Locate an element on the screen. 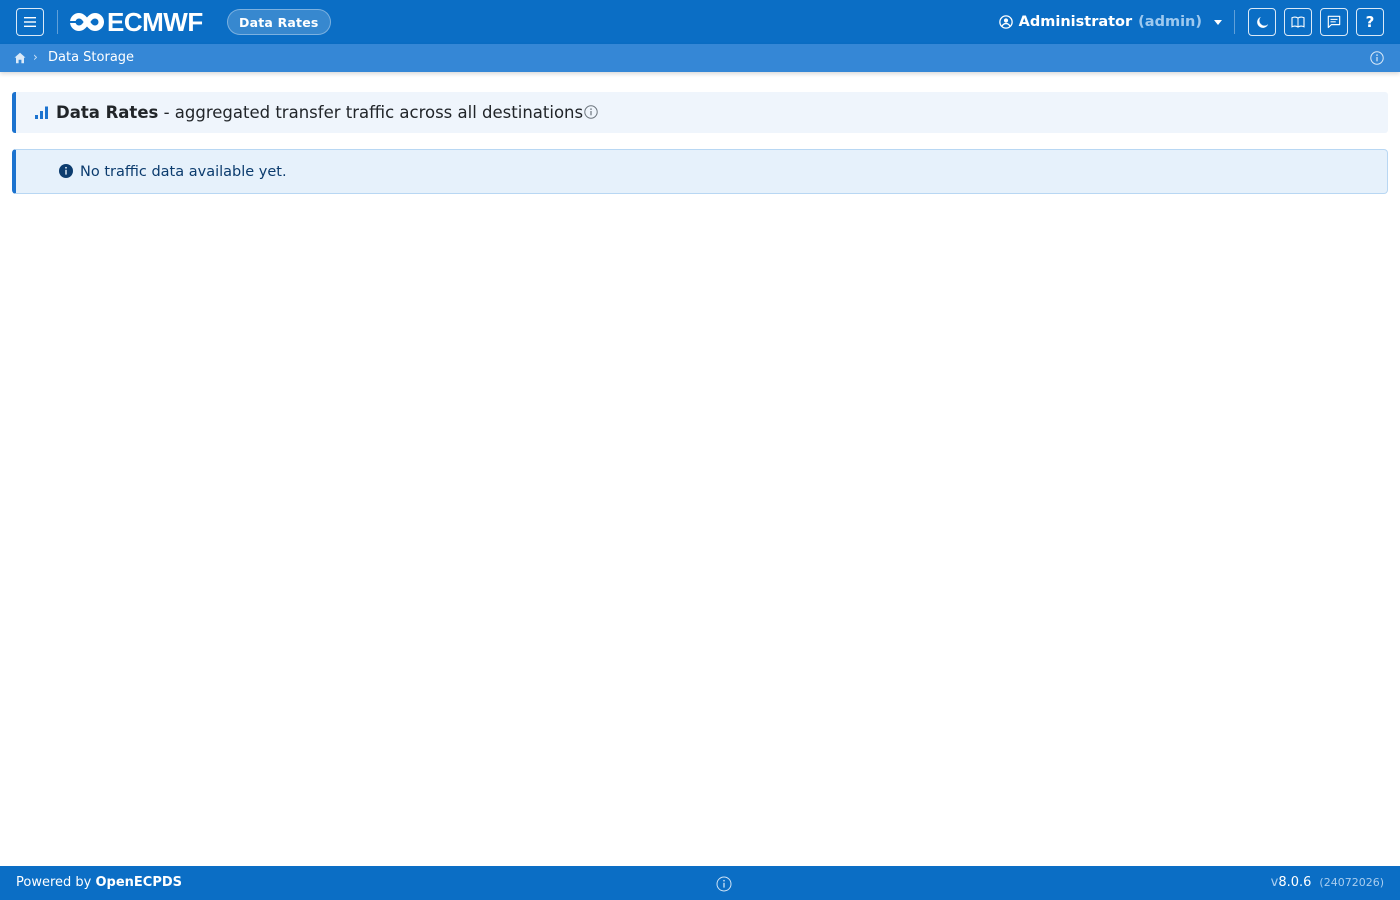 The image size is (1400, 900). breadcrumb-item-data-storage: Data Storage is located at coordinates (91, 58).